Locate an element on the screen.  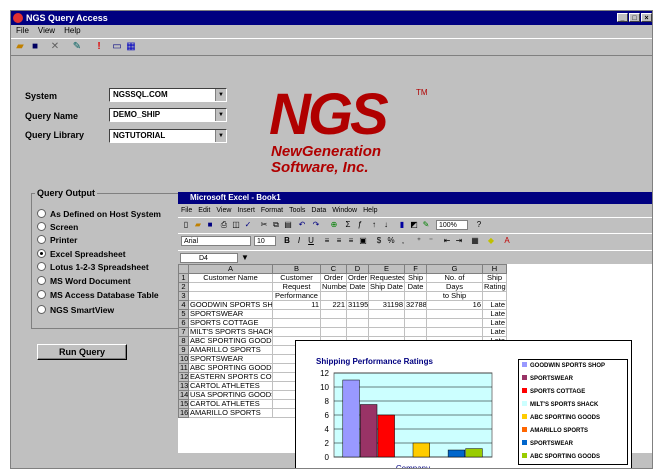
cell: Ship Date is located at coordinates (386, 287).